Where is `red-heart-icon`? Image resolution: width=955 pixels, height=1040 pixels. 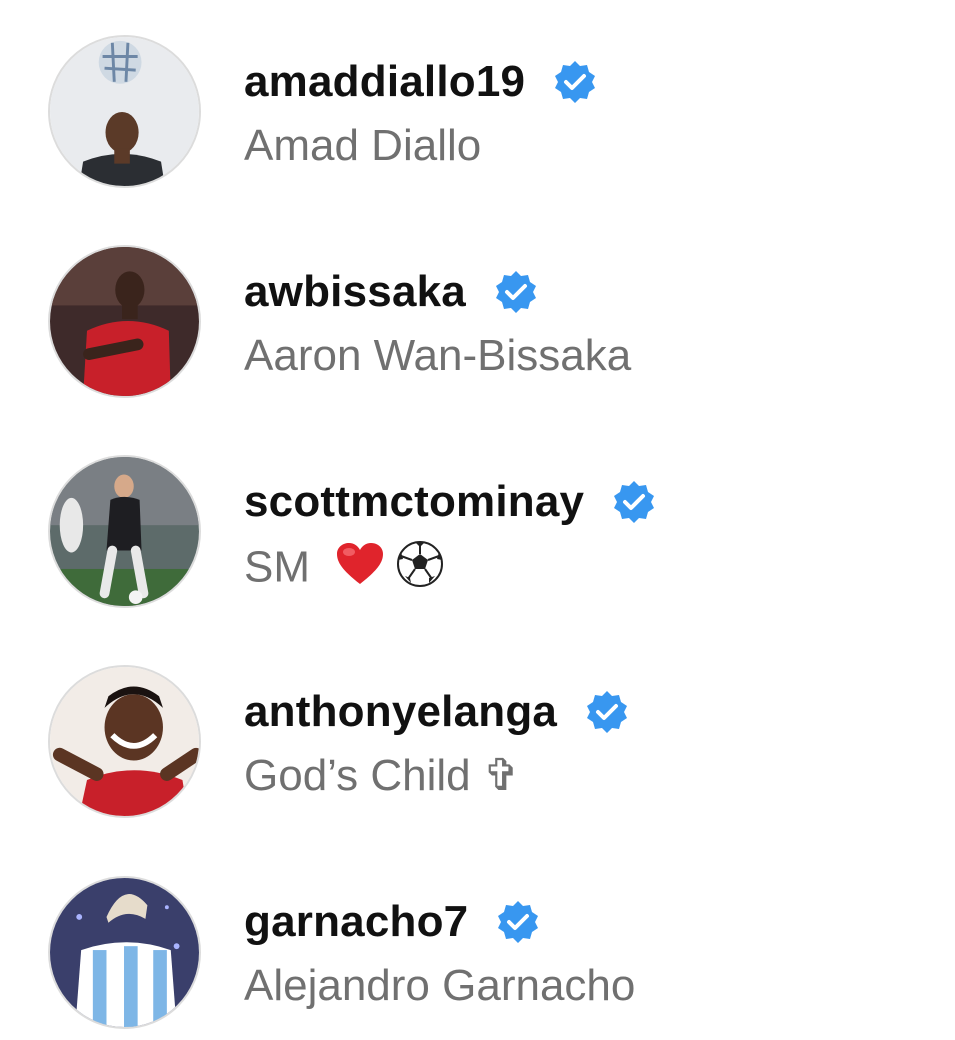
red-heart-icon is located at coordinates (360, 570).